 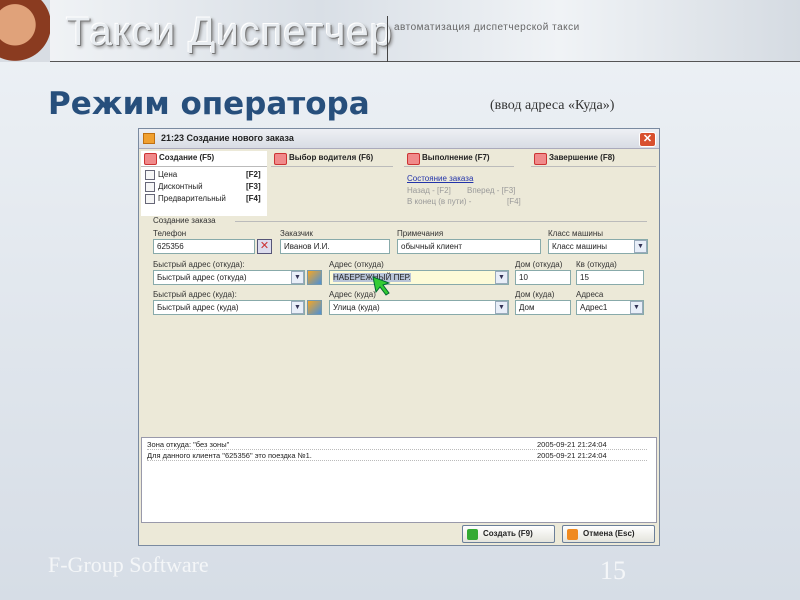 What do you see at coordinates (204, 159) in the screenshot?
I see `tab-create: Создание (F5)` at bounding box center [204, 159].